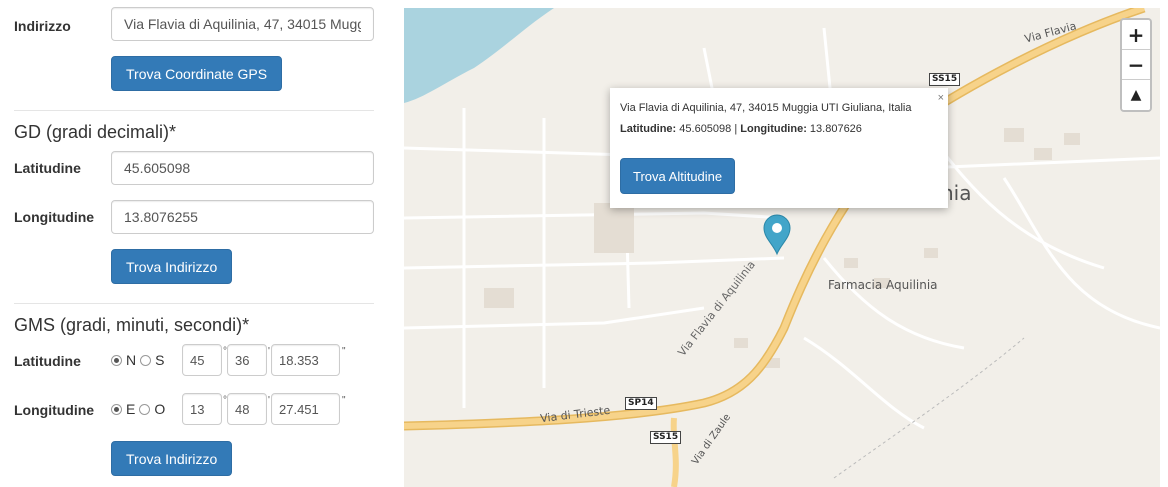 The height and width of the screenshot is (487, 1168). Describe the element at coordinates (160, 360) in the screenshot. I see `radio-s-label: S` at that location.